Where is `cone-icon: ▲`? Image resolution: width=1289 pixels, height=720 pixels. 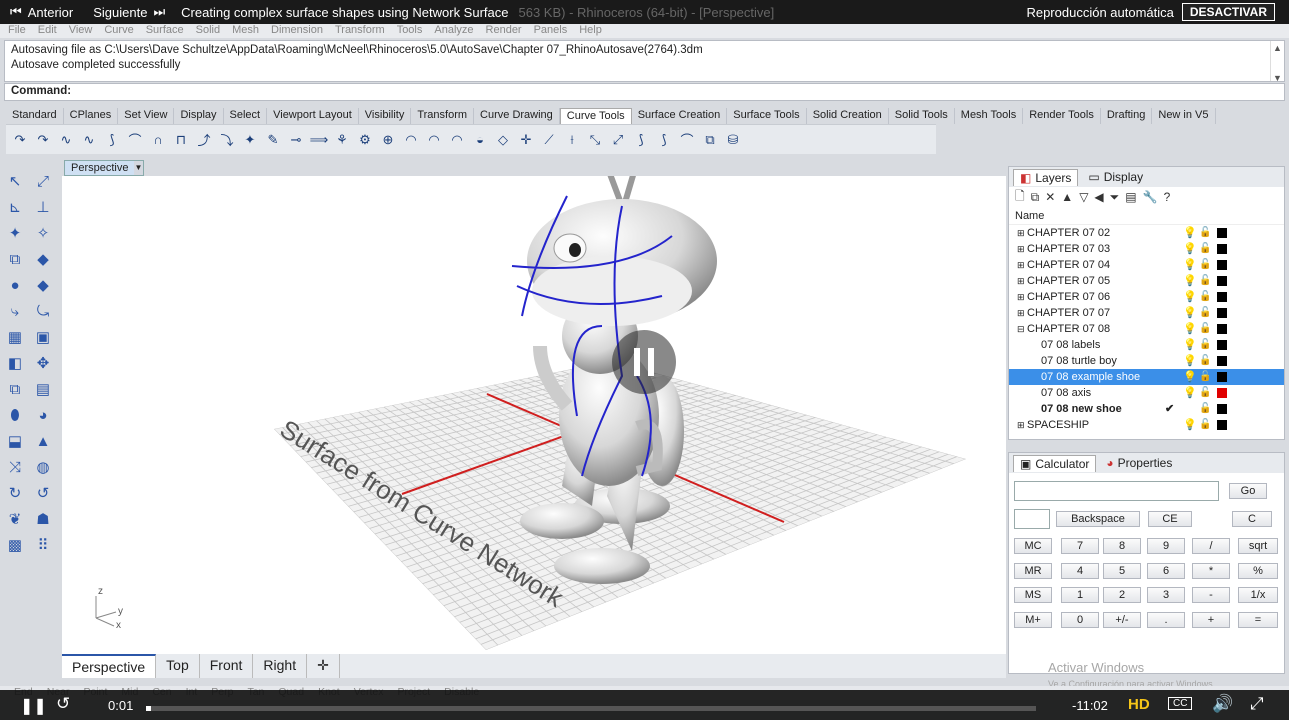
cone-icon: ▲ is located at coordinates (43, 441).